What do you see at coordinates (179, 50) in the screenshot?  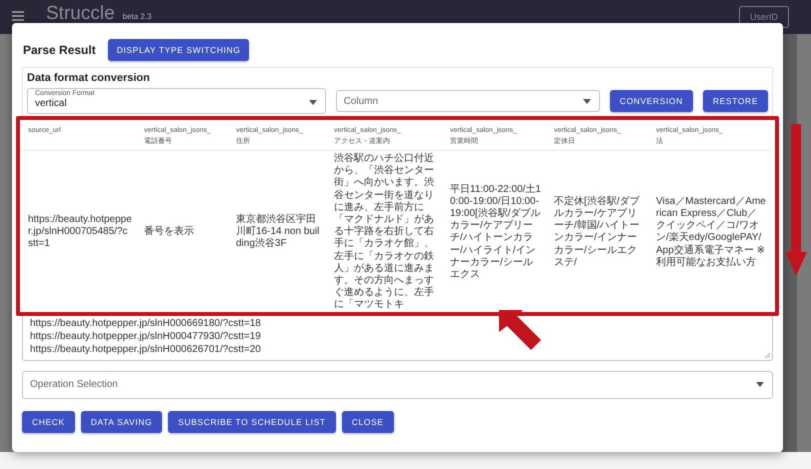 I see `display-switch-button: DISPLAY TYPE SWITCHING` at bounding box center [179, 50].